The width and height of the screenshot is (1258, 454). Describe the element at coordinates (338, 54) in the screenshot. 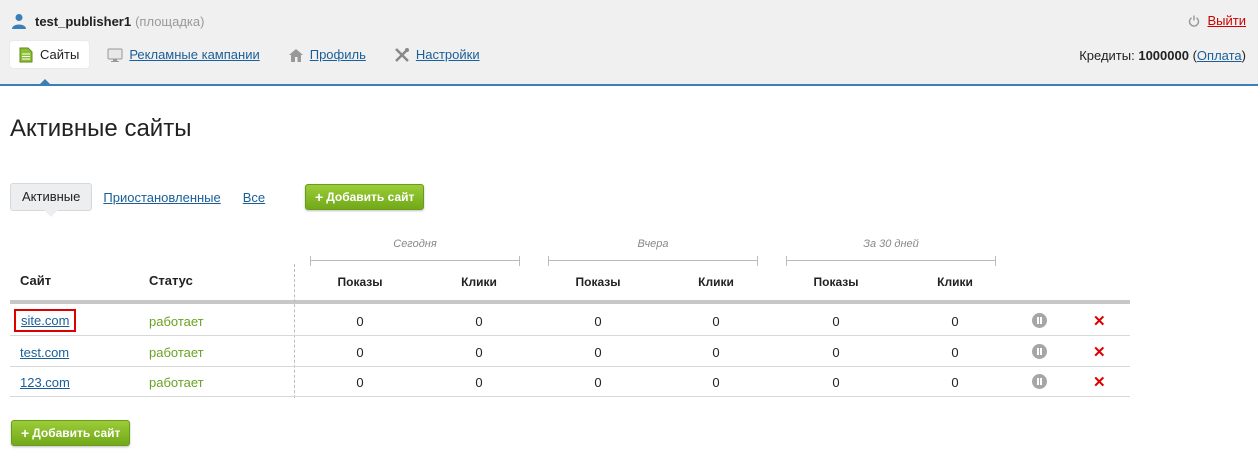

I see `nav-label-profile: Профиль` at that location.